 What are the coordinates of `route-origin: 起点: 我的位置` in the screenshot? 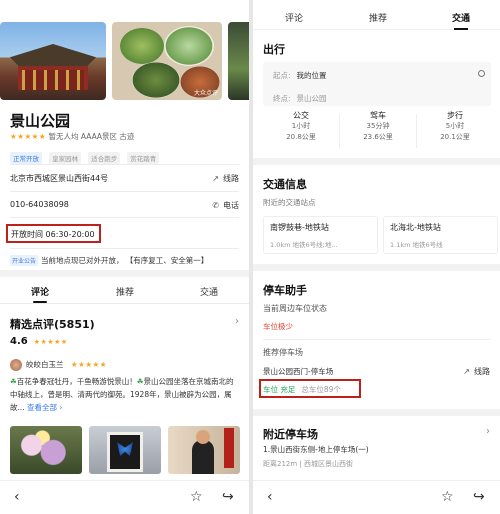 It's located at (300, 75).